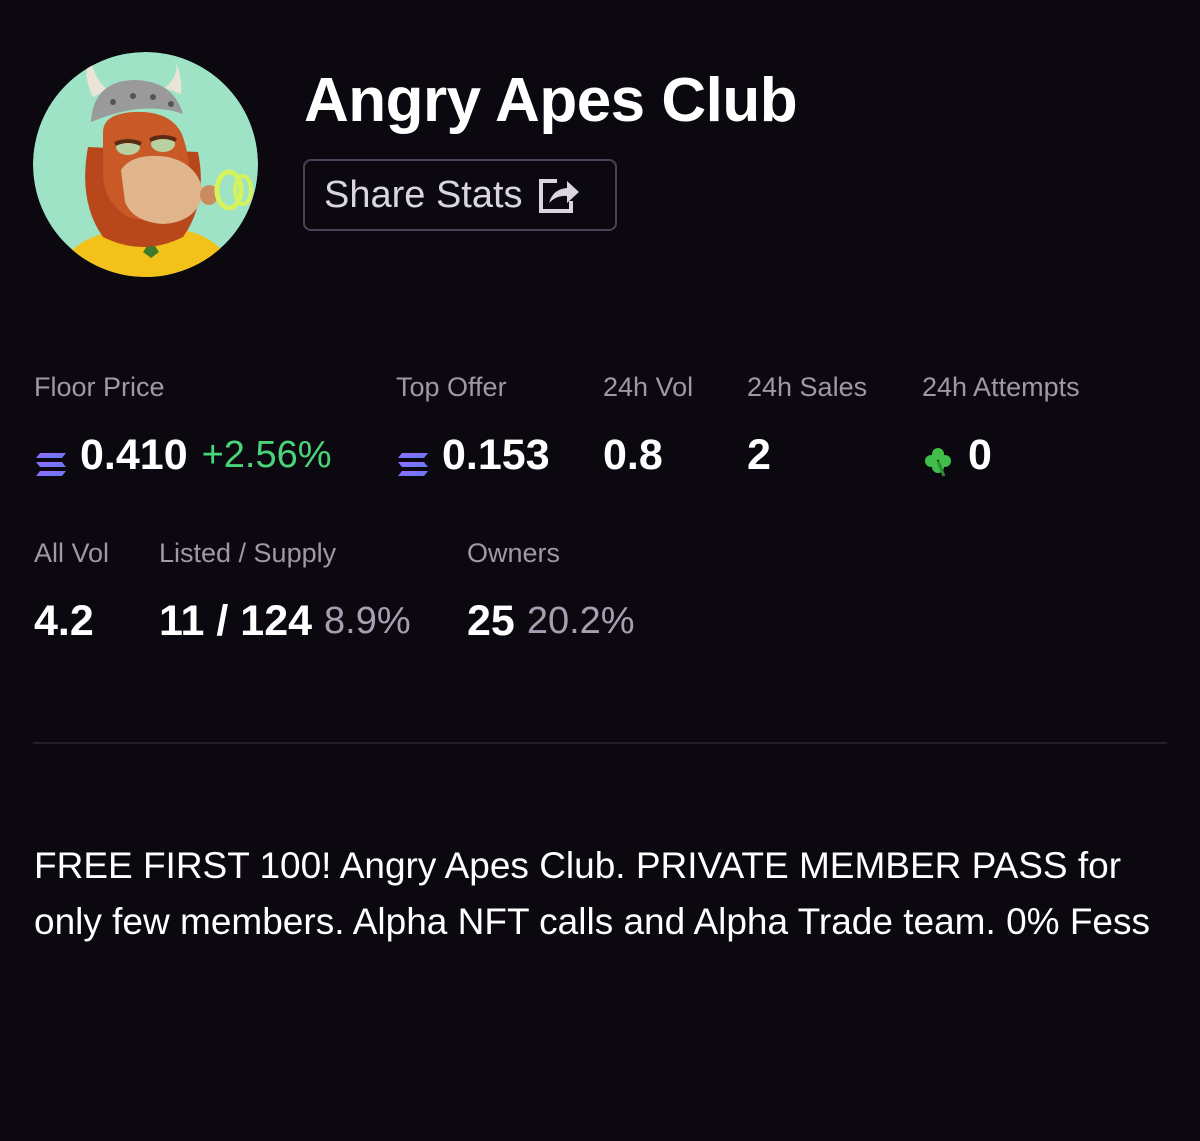 Image resolution: width=1200 pixels, height=1141 pixels. I want to click on floor-price-value: 0.410 +2.56%, so click(183, 455).